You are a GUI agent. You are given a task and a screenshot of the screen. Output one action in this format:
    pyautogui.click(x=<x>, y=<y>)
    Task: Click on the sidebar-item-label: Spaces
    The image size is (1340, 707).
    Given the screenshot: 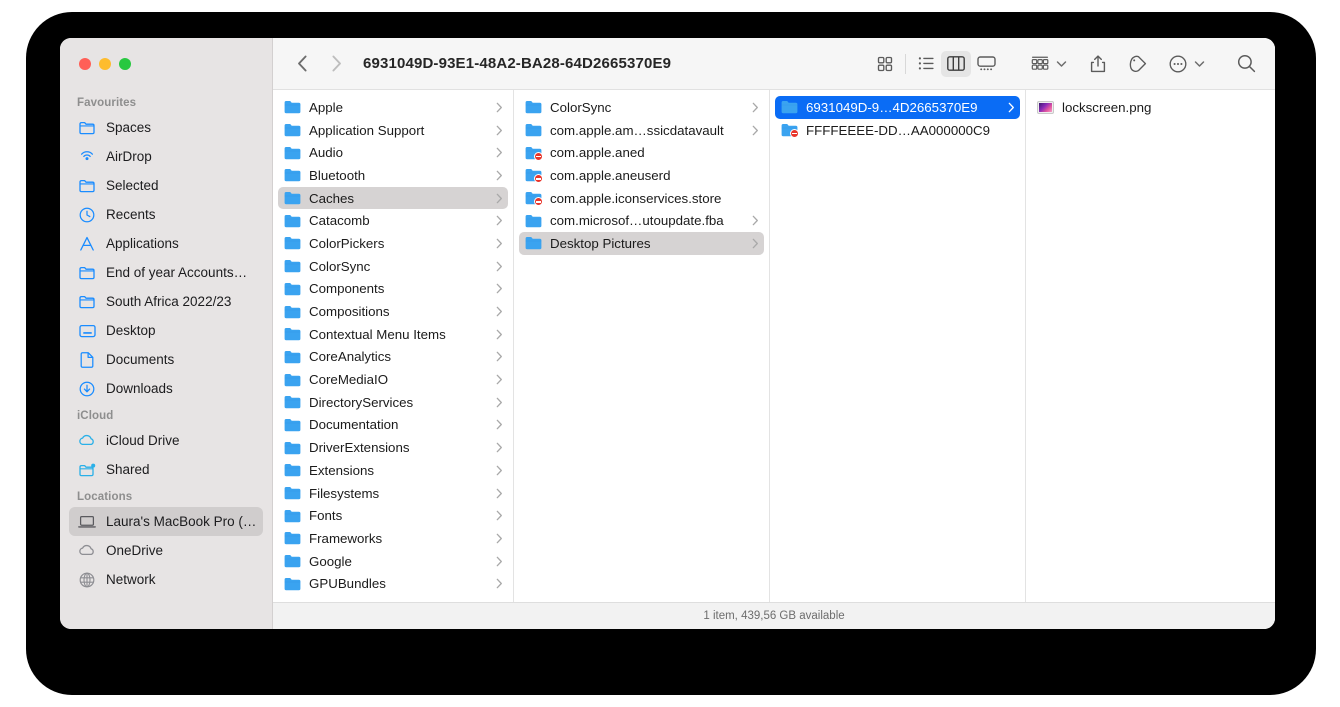 What is the action you would take?
    pyautogui.click(x=129, y=127)
    